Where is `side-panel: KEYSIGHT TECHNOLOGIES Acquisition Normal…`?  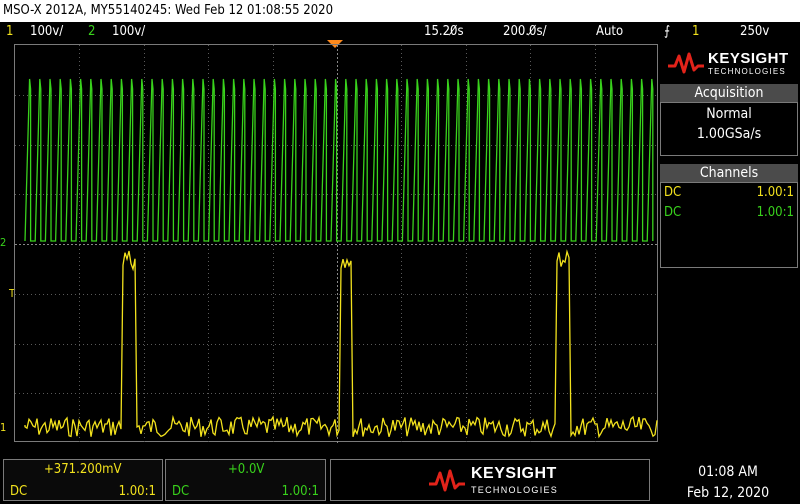
side-panel: KEYSIGHT TECHNOLOGIES Acquisition Normal… is located at coordinates (730, 156).